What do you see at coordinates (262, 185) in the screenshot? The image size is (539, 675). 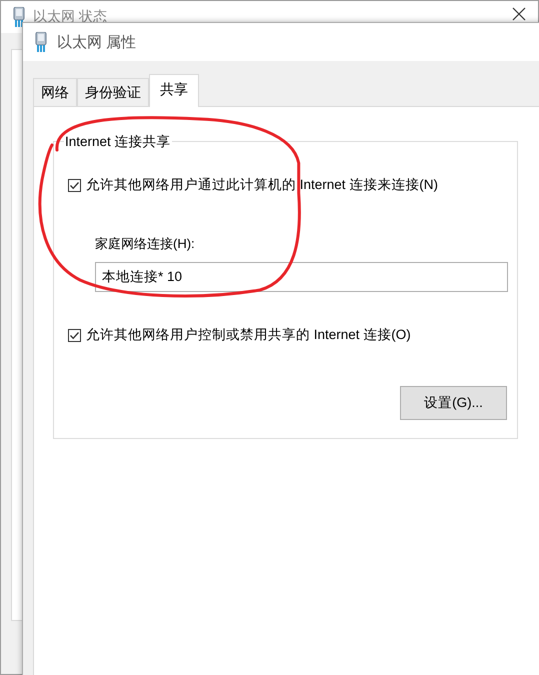 I see `checkbox-label: 允许其他网络用户通过此计算机的 Internet 连接来连接(N)` at bounding box center [262, 185].